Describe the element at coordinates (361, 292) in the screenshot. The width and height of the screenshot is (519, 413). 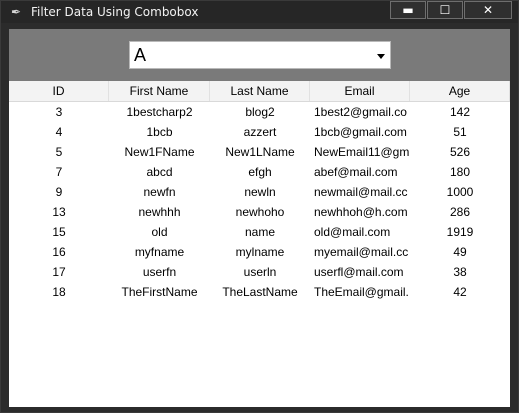
I see `cell-email: TheEmail@gmail.` at that location.